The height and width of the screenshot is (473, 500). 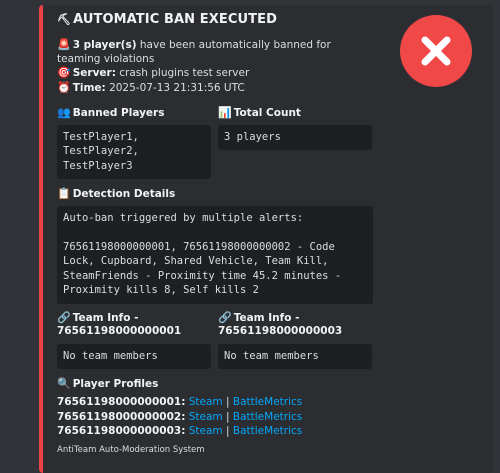 I want to click on siren-icon: 🚨, so click(x=64, y=44).